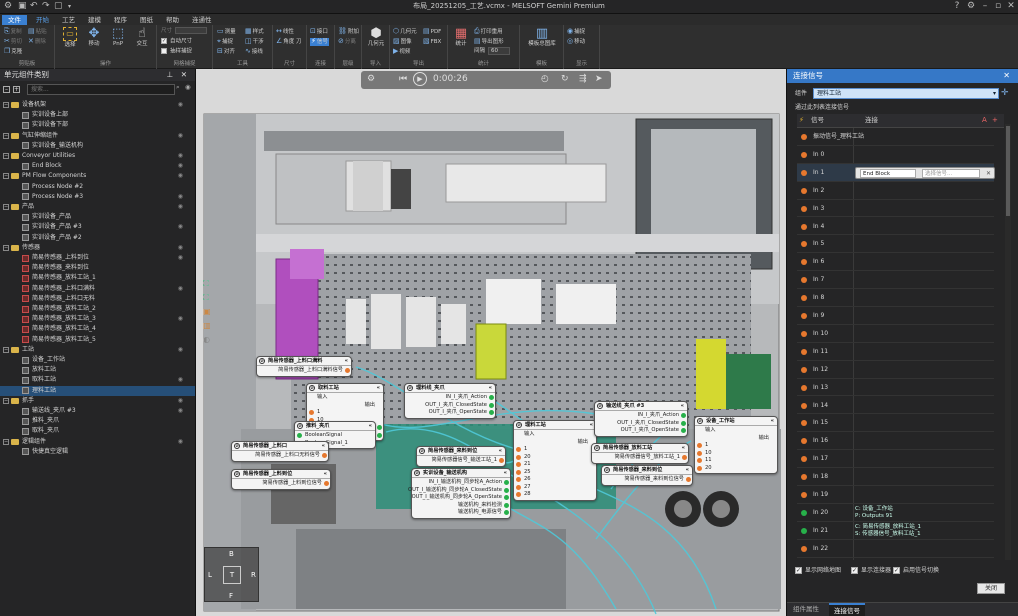  I want to click on menu-file: 文件, so click(14, 20).